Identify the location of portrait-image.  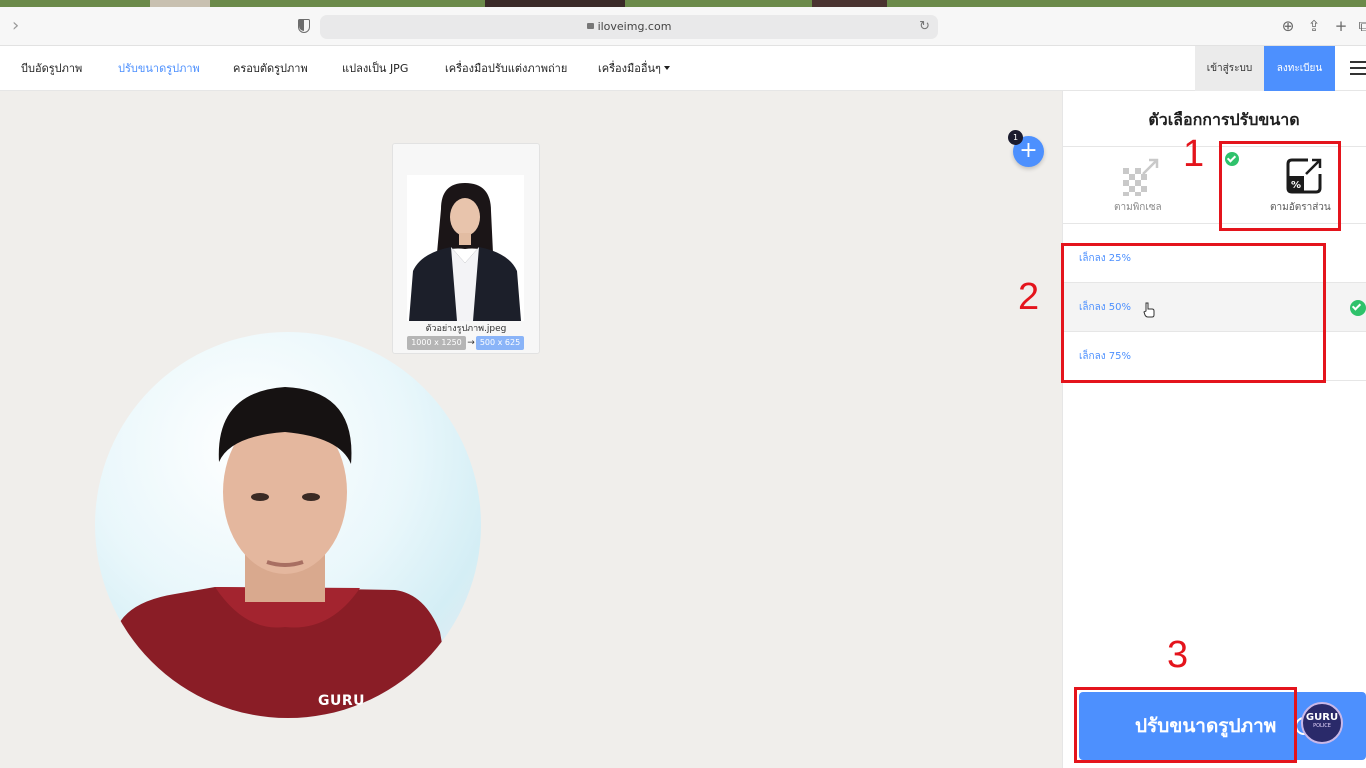
(465, 248).